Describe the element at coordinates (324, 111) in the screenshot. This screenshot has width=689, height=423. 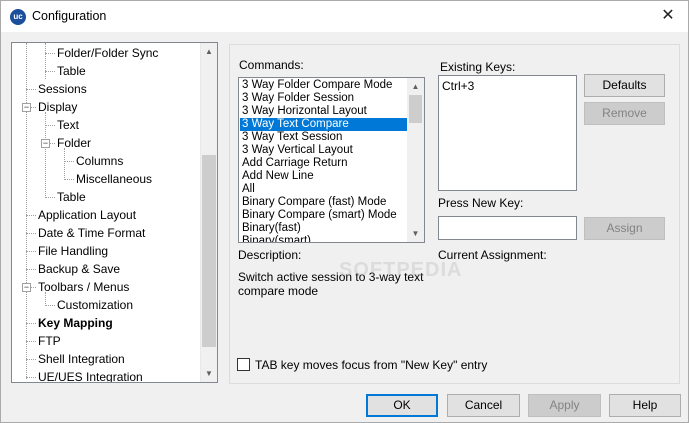
I see `command-item: 3 Way Horizontal Layout` at that location.